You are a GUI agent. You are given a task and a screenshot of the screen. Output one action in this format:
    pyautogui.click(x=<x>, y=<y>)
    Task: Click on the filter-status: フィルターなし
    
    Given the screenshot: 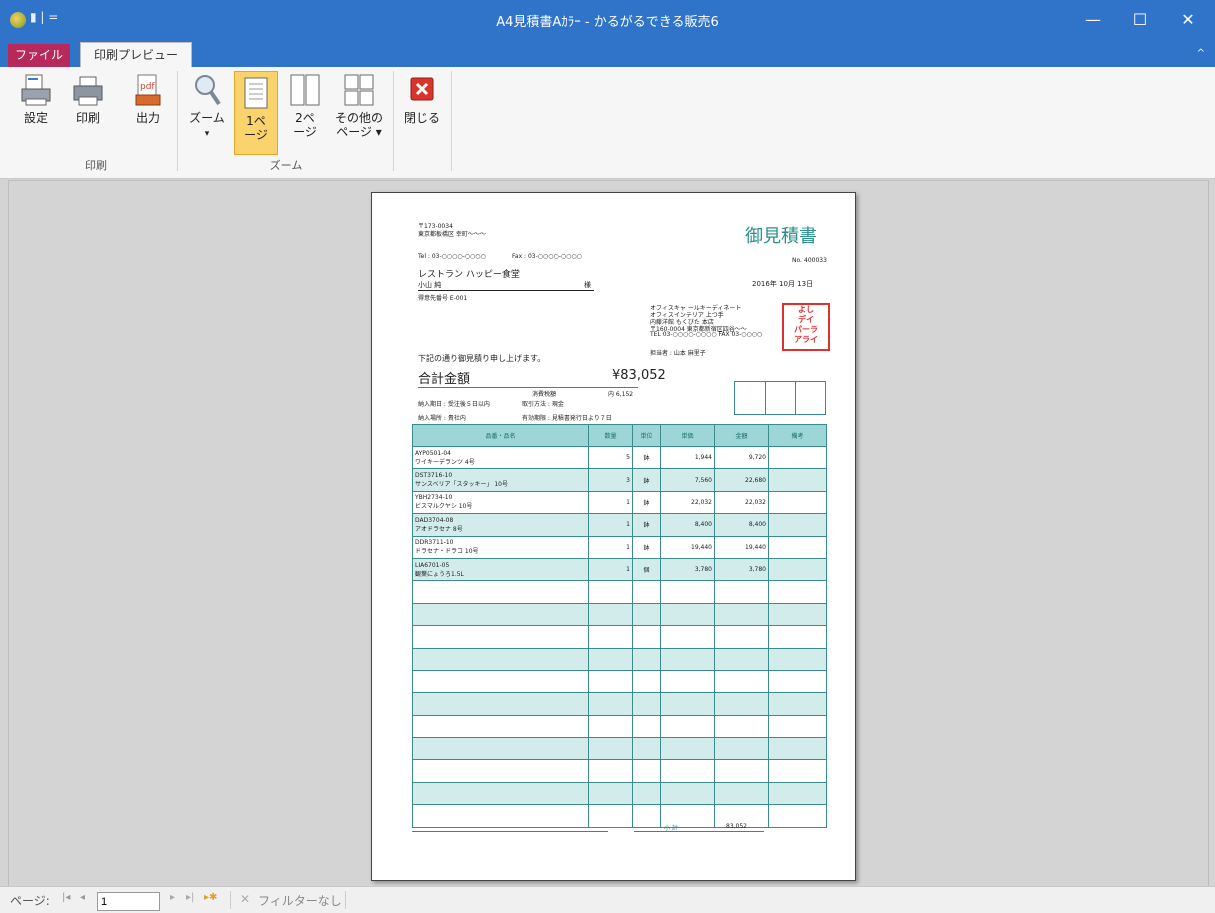 What is the action you would take?
    pyautogui.click(x=300, y=900)
    